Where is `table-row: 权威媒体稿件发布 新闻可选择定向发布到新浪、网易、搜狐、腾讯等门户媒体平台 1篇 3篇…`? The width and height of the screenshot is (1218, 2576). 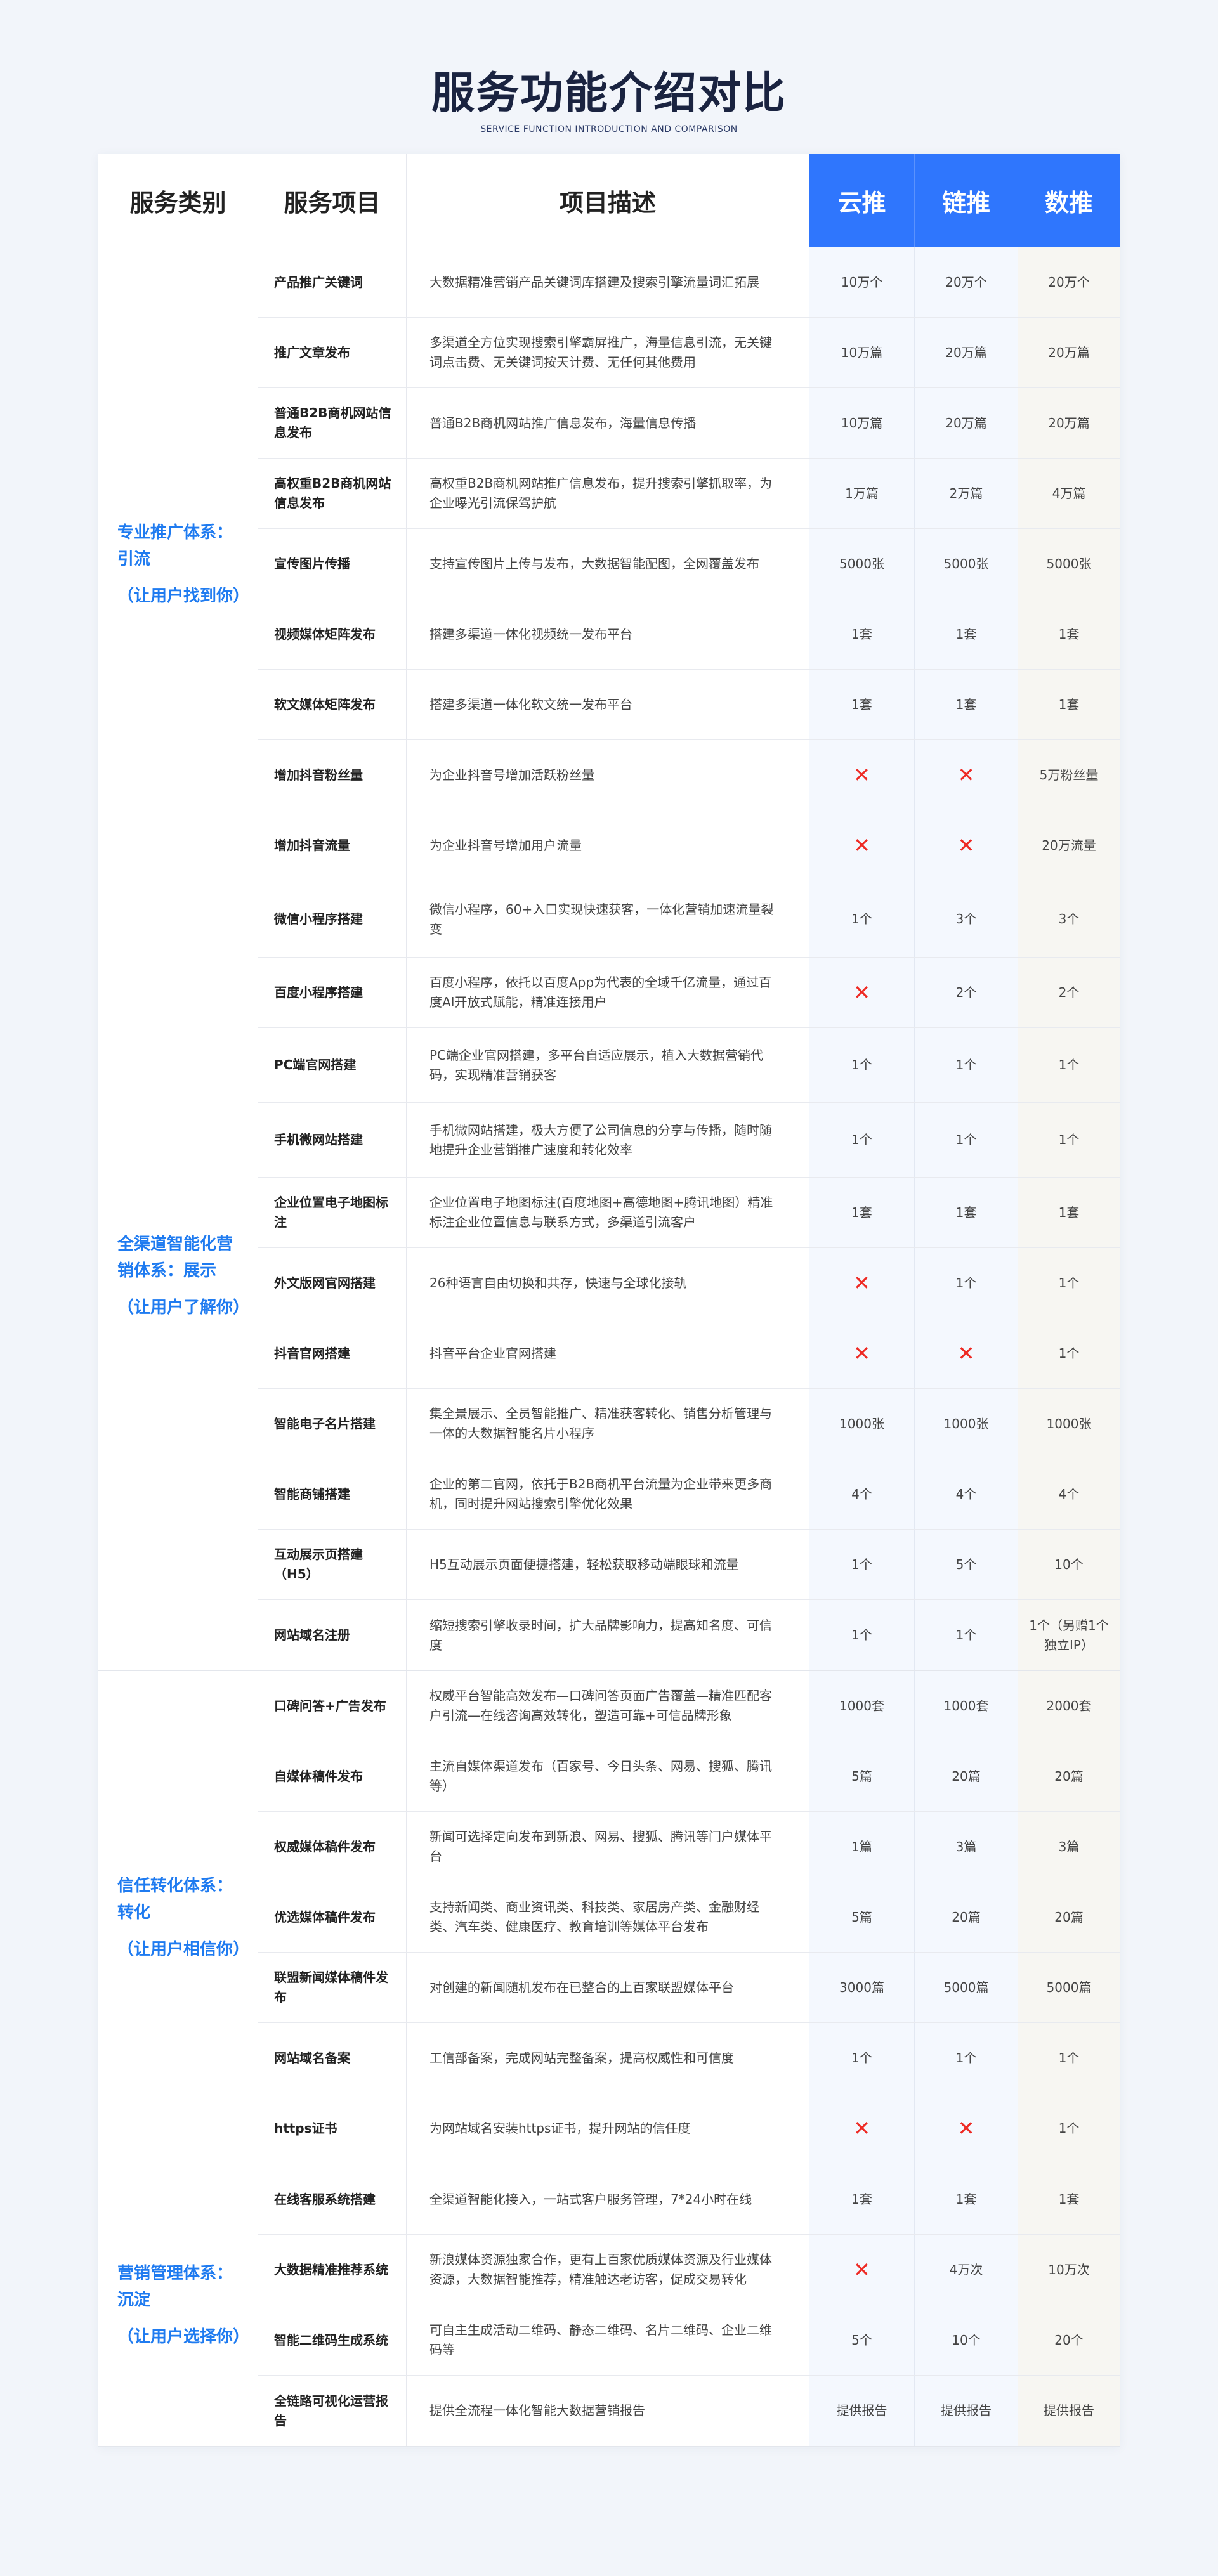 table-row: 权威媒体稿件发布 新闻可选择定向发布到新浪、网易、搜狐、腾讯等门户媒体平台 1篇 3篇… is located at coordinates (689, 1847).